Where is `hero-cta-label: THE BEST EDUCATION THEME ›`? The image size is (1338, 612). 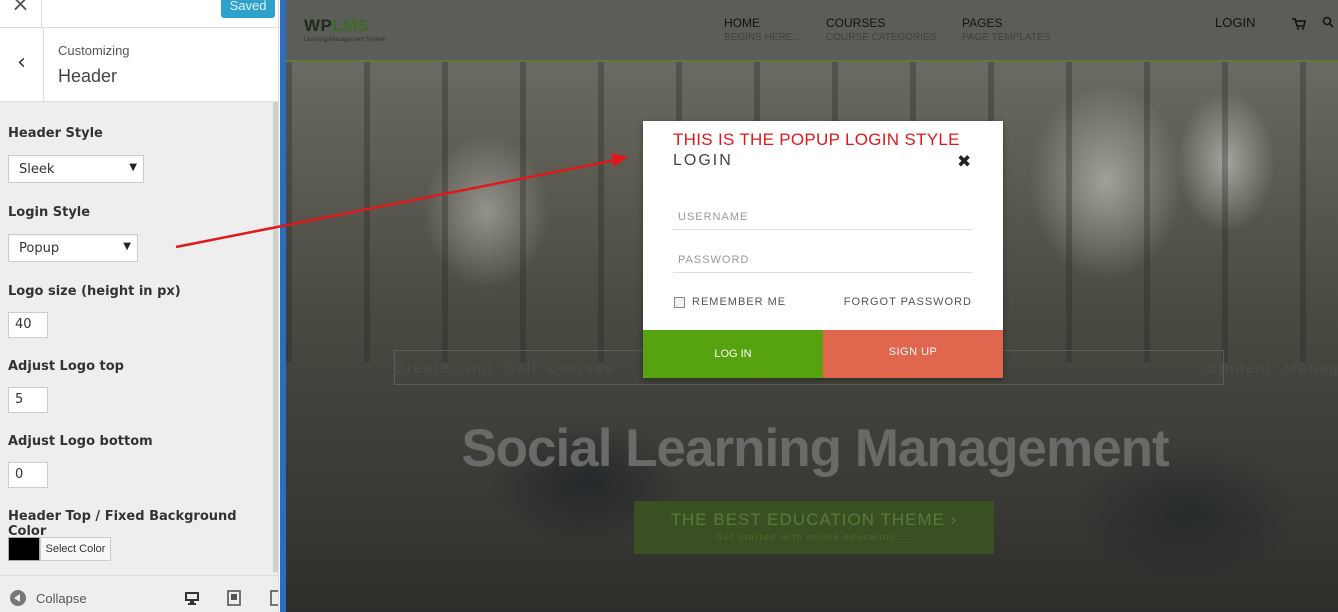 hero-cta-label: THE BEST EDUCATION THEME › is located at coordinates (814, 519).